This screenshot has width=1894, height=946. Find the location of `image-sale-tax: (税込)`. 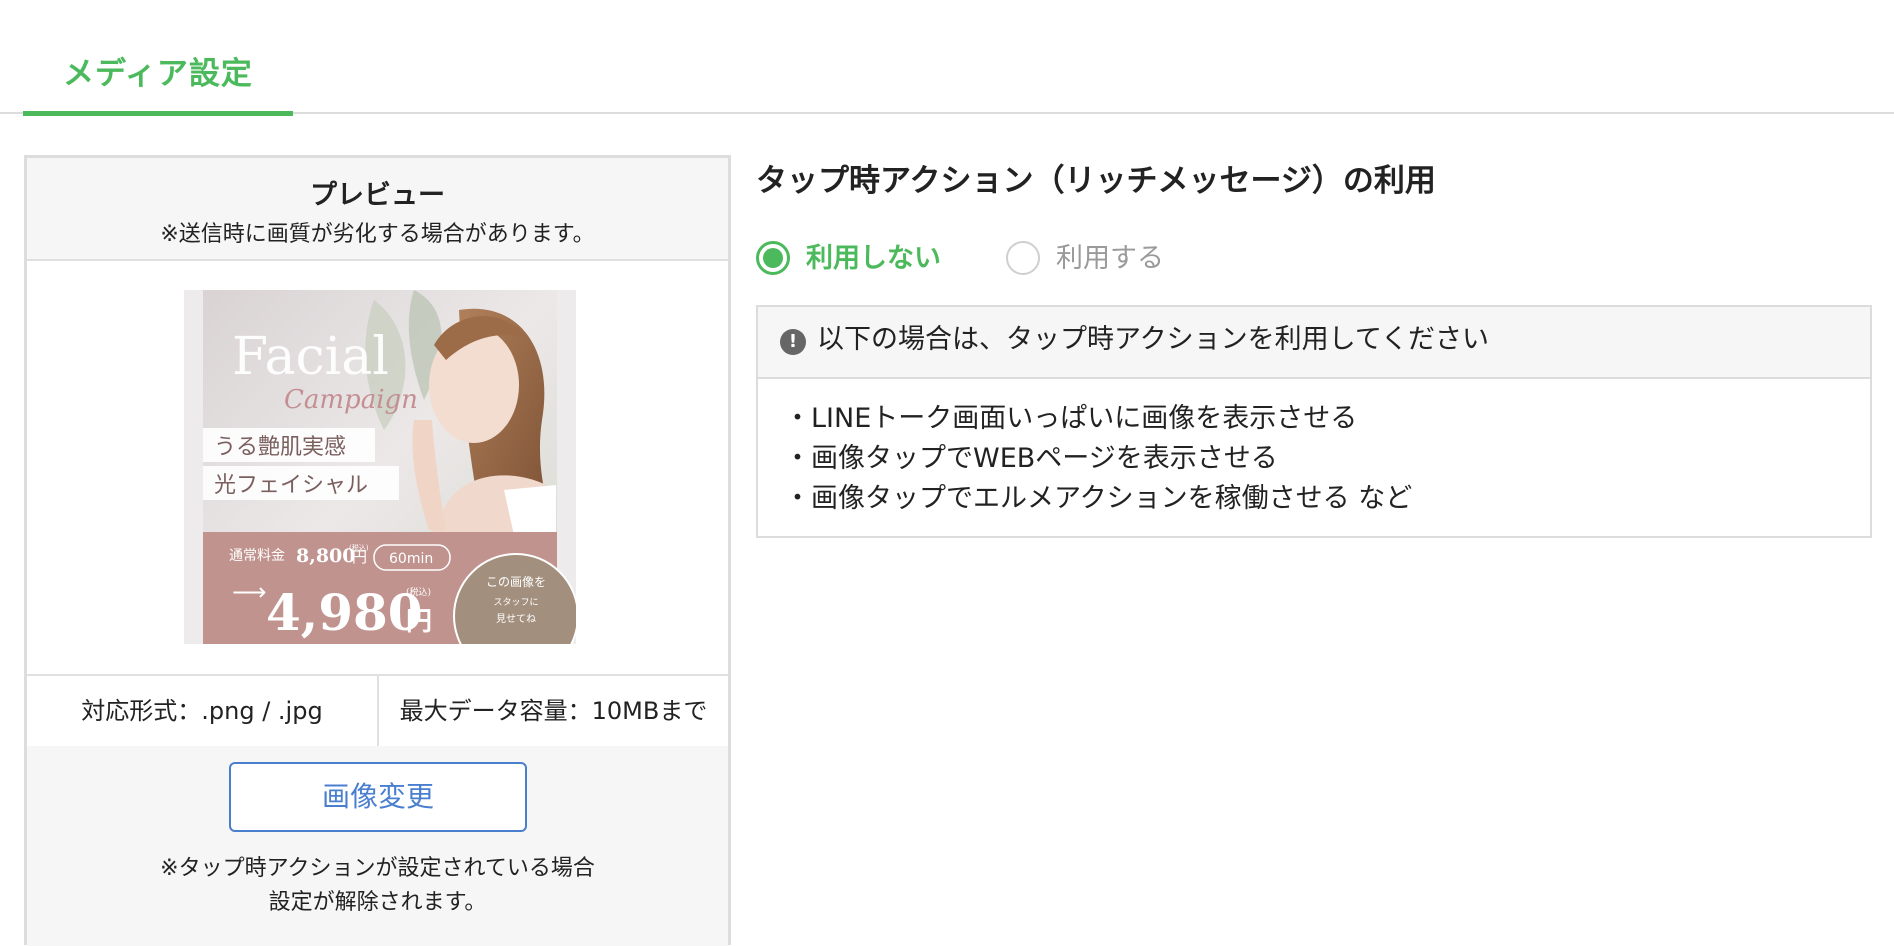

image-sale-tax: (税込) is located at coordinates (418, 592).